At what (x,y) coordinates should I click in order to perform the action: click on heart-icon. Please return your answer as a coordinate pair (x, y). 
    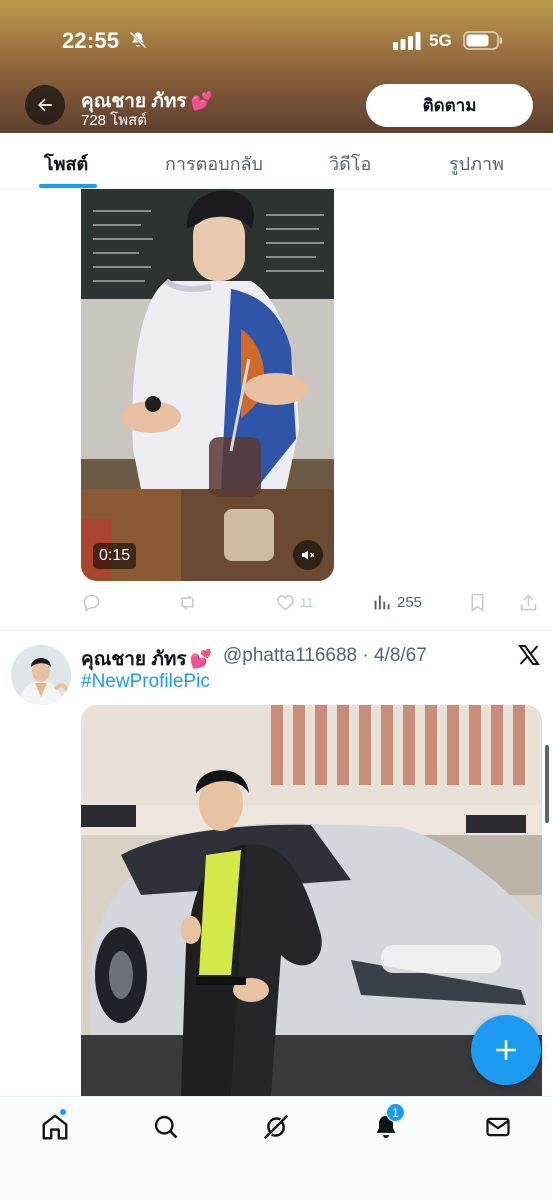
    Looking at the image, I should click on (285, 603).